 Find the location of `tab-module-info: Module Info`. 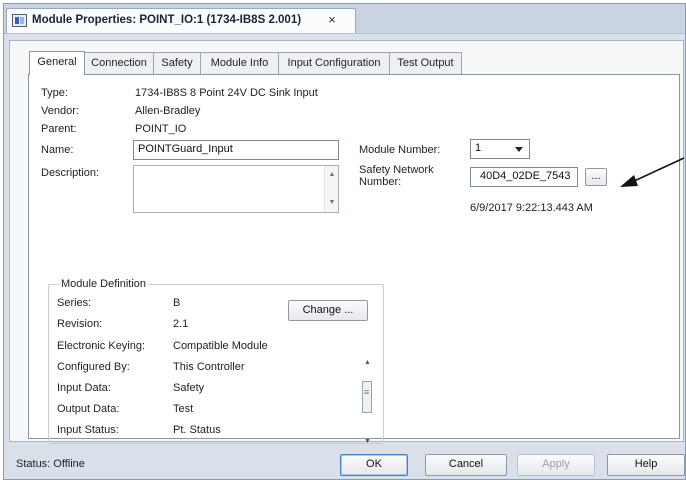

tab-module-info: Module Info is located at coordinates (239, 63).